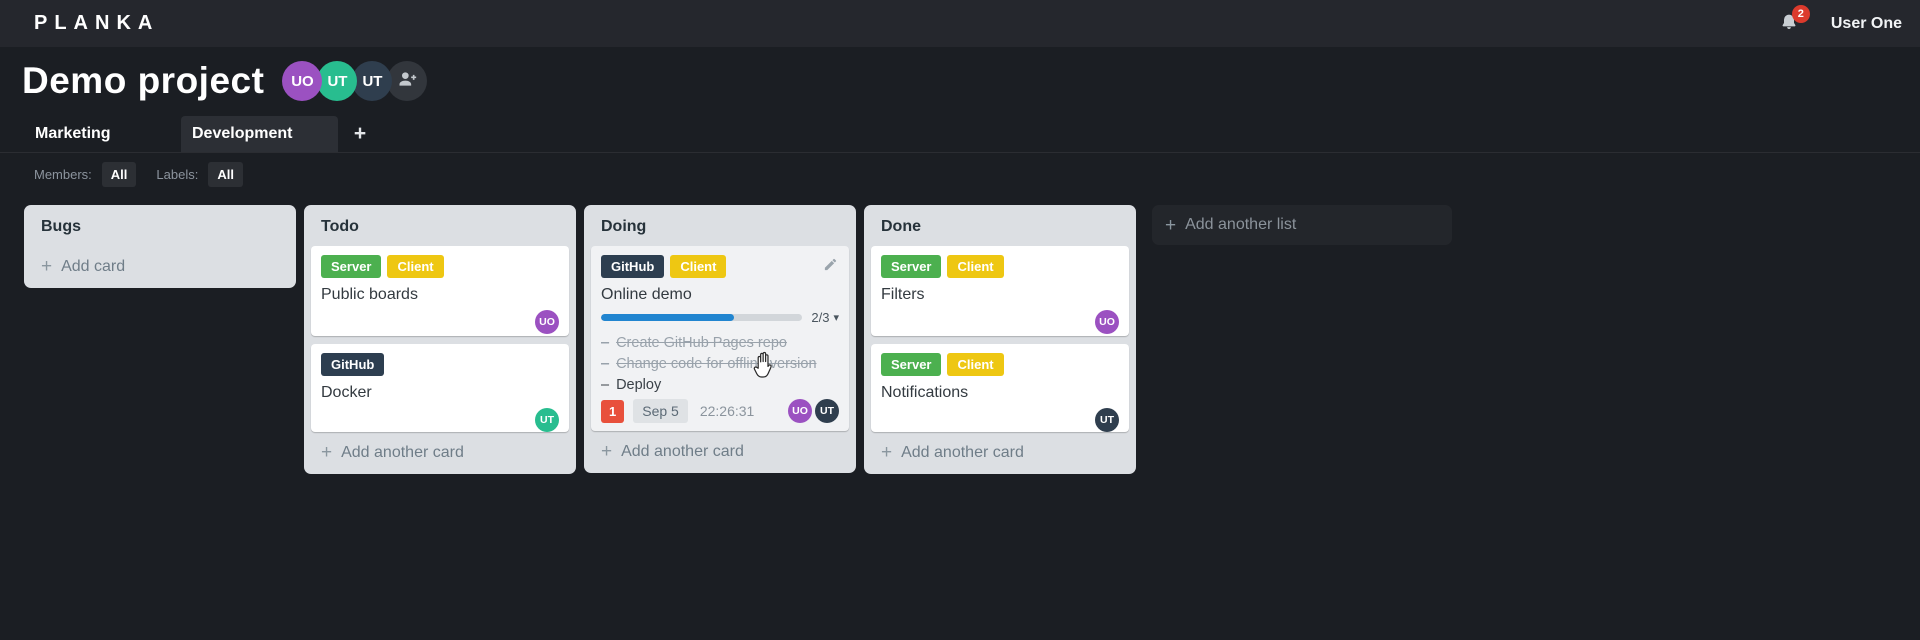  I want to click on list-title: Bugs, so click(160, 229).